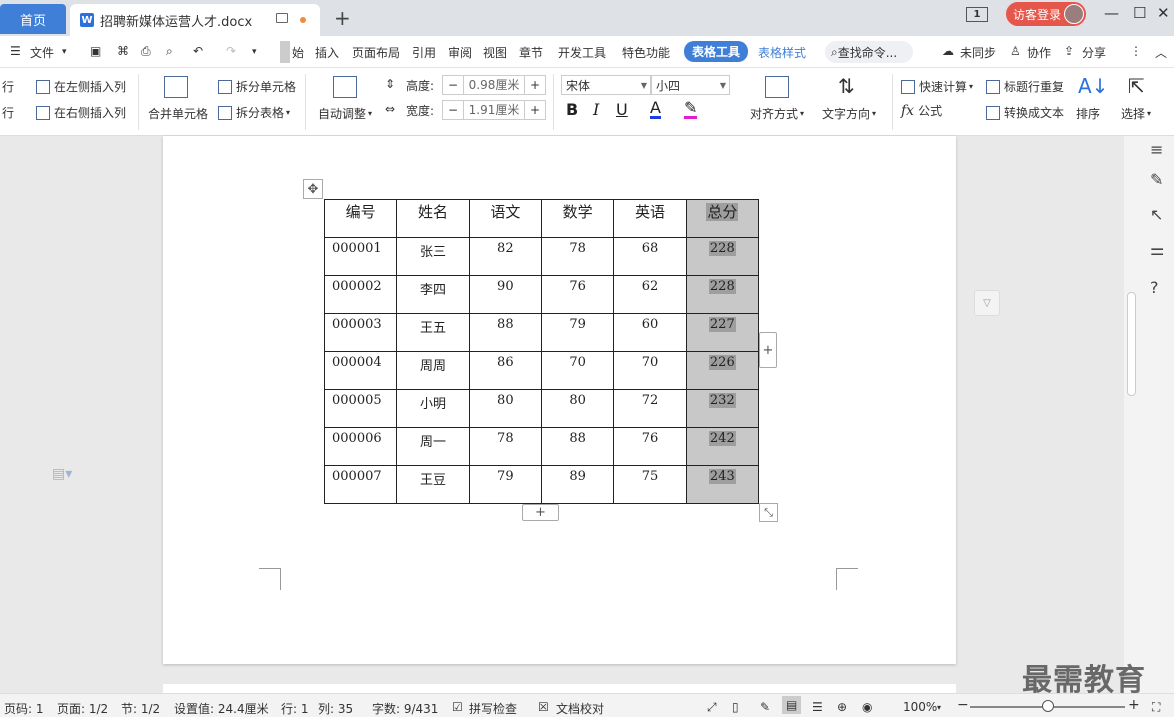 The height and width of the screenshot is (717, 1174). I want to click on menu-view: 视图, so click(495, 52).